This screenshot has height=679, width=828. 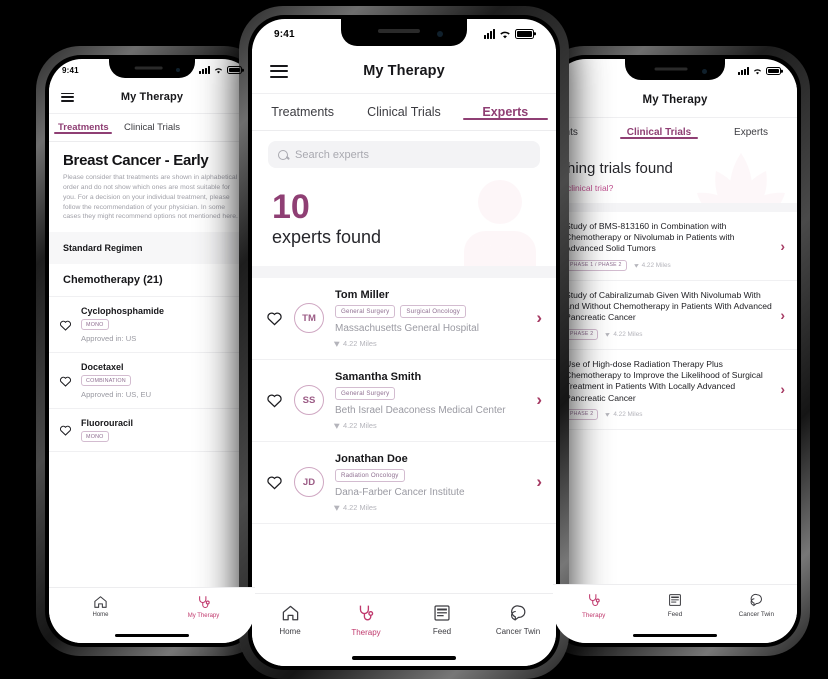 I want to click on trial-distance: 4.22 Miles, so click(x=623, y=414).